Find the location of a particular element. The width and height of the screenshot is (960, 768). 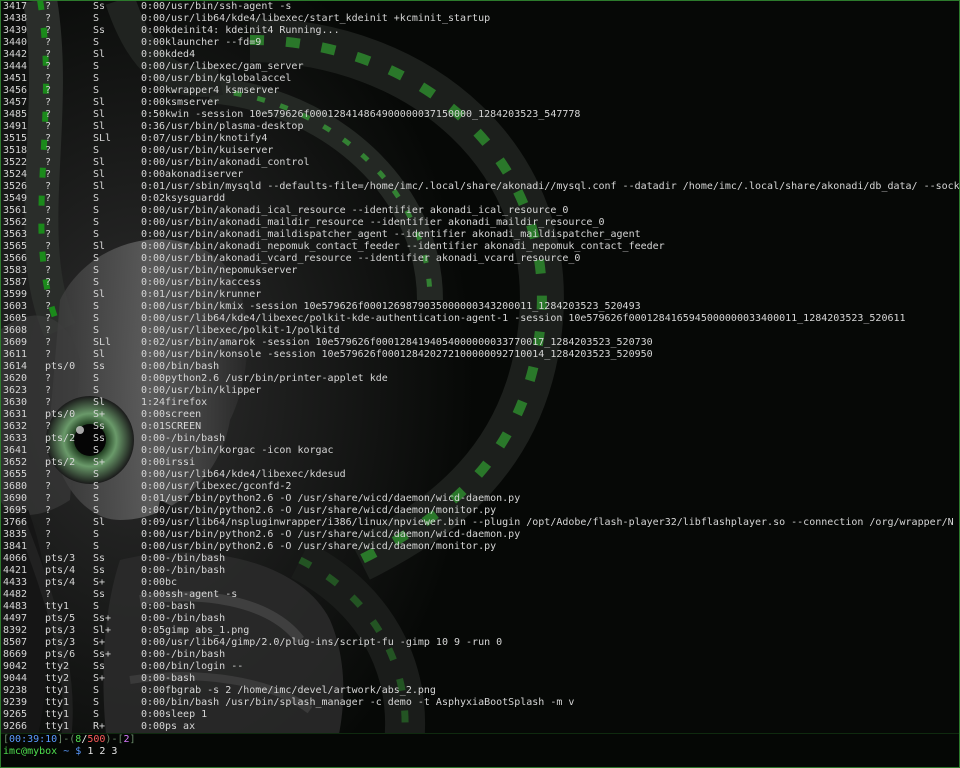

process-row: 3614 pts/0 Ss 0:00/bin/bash is located at coordinates (481, 367).